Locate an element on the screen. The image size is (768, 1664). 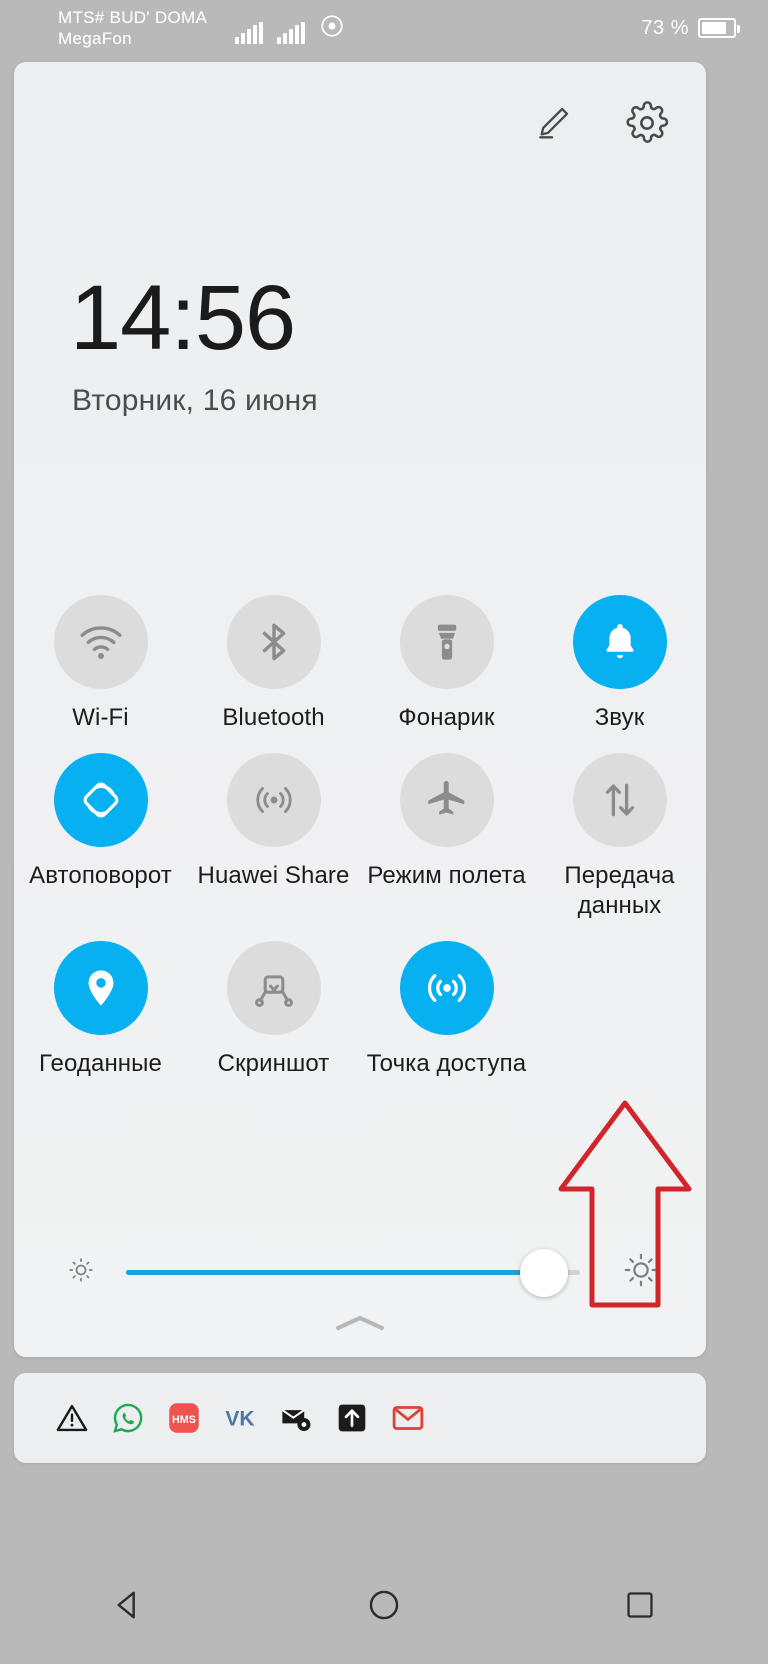
toggle-bluetooth: Bluetooth is located at coordinates (273, 660).